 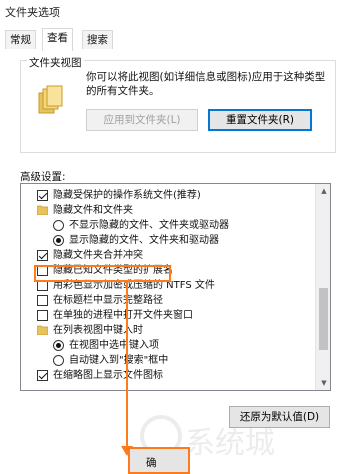 What do you see at coordinates (114, 345) in the screenshot?
I see `tree-item-label: 在视图中选中键入项` at bounding box center [114, 345].